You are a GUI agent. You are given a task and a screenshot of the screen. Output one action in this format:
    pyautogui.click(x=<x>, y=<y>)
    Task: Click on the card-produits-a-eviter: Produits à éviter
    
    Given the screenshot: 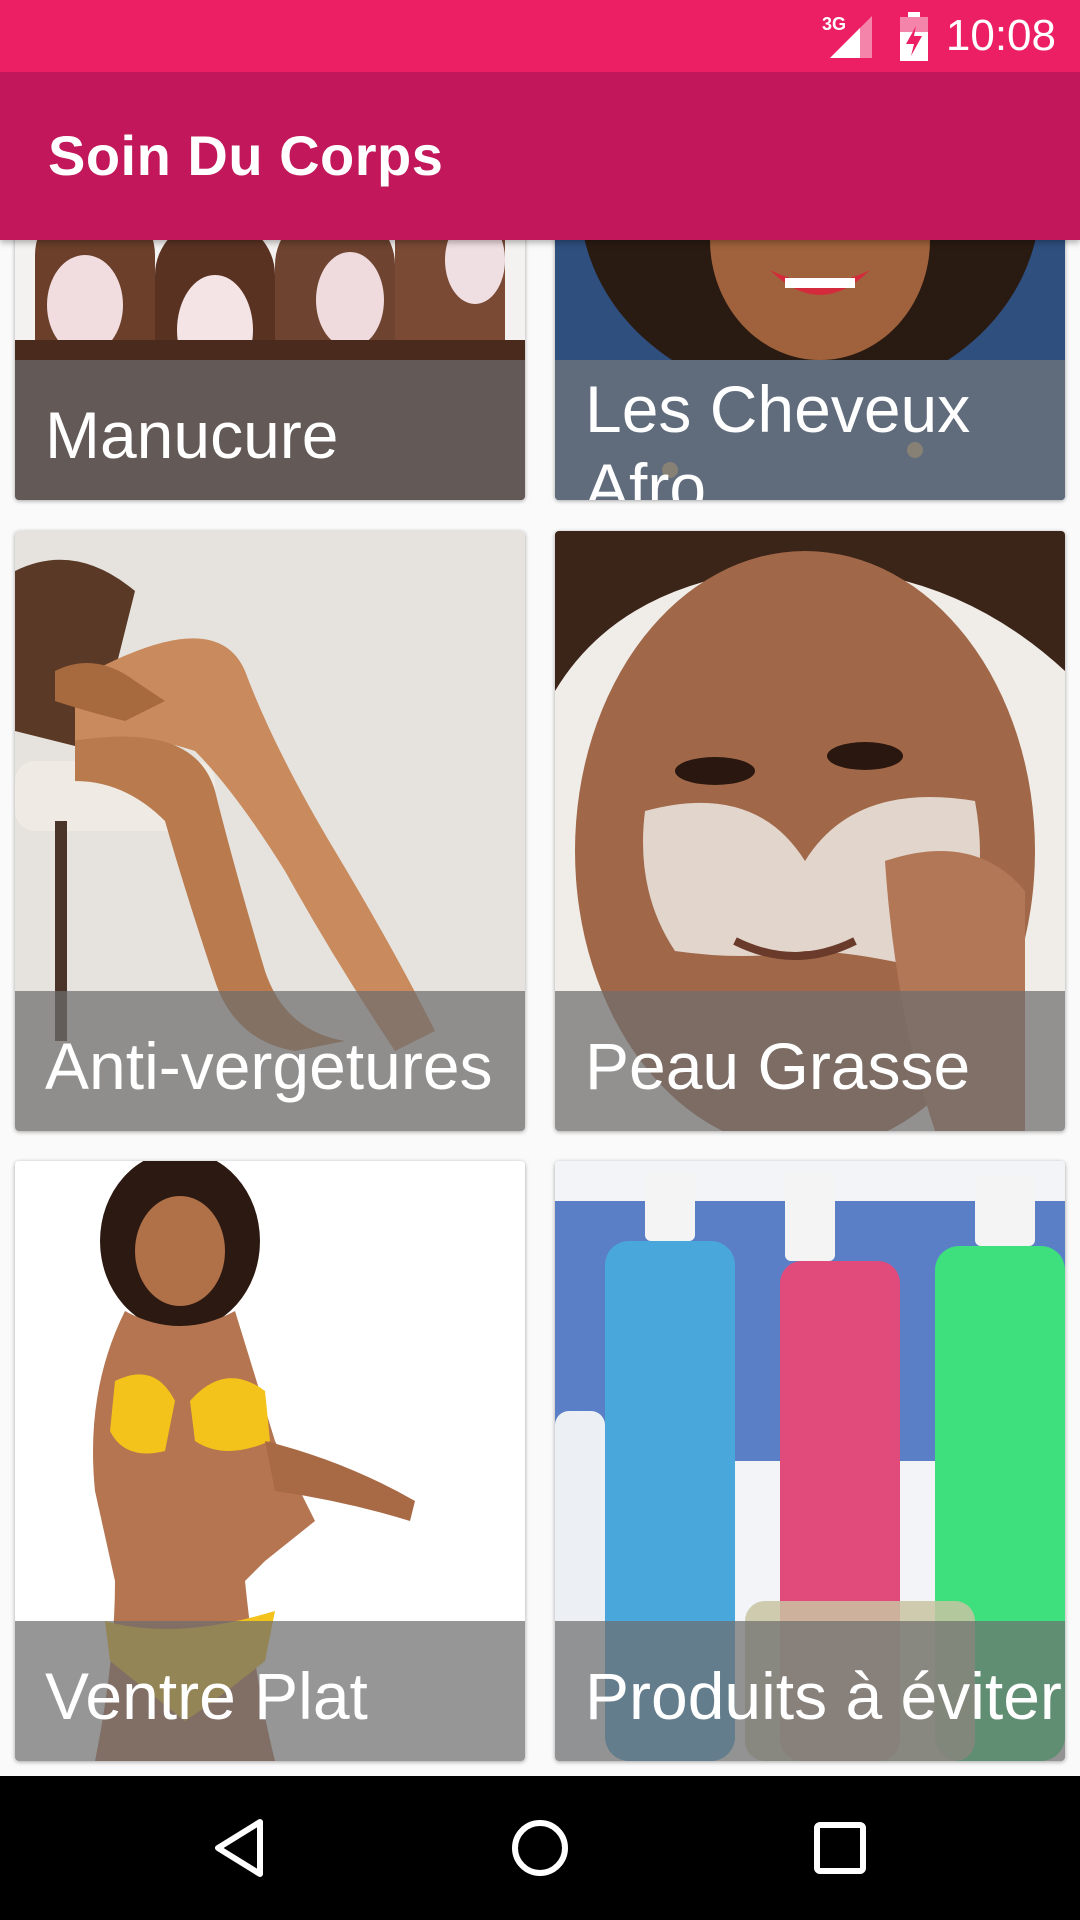 What is the action you would take?
    pyautogui.click(x=810, y=1461)
    